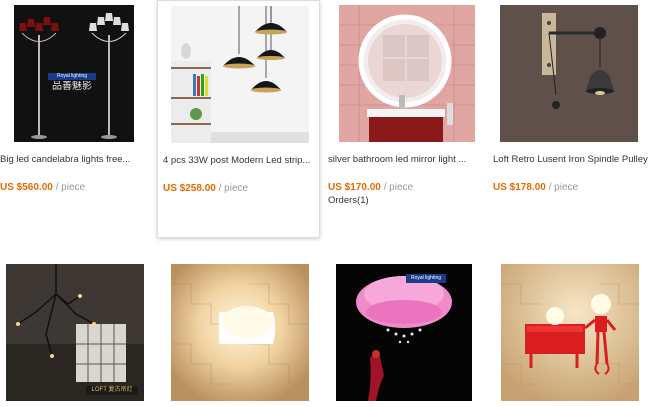 Image resolution: width=650 pixels, height=407 pixels. Describe the element at coordinates (189, 188) in the screenshot. I see `price-amount: US $258.00` at that location.